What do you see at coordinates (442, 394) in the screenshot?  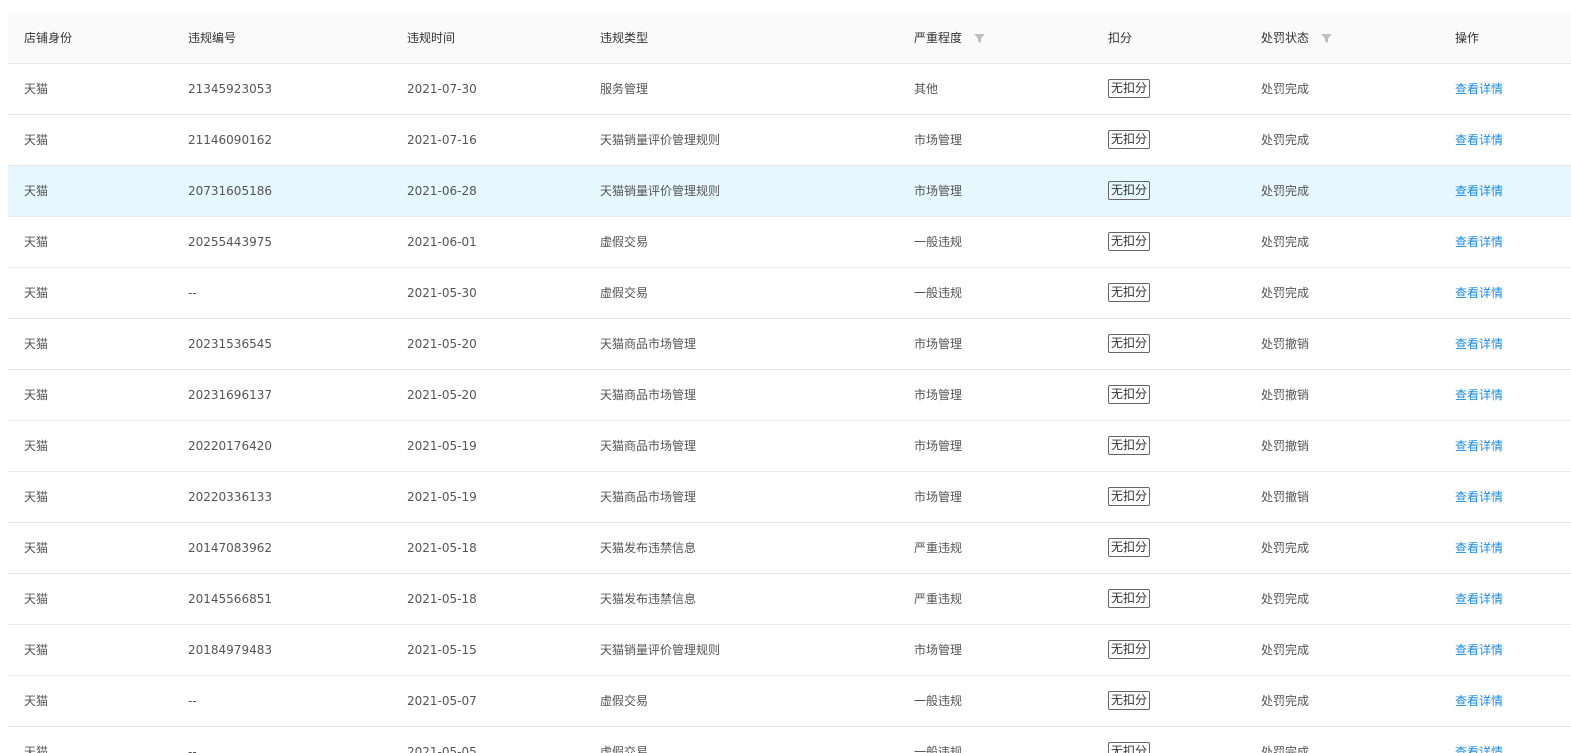 I see `cell-violation-time-text: 2021-05-20` at bounding box center [442, 394].